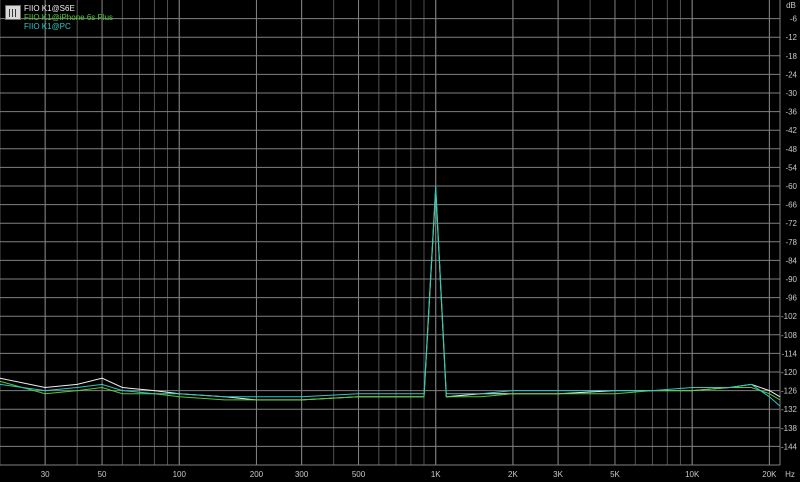 Image resolution: width=800 pixels, height=482 pixels. What do you see at coordinates (791, 186) in the screenshot?
I see `y-tick-label: -60` at bounding box center [791, 186].